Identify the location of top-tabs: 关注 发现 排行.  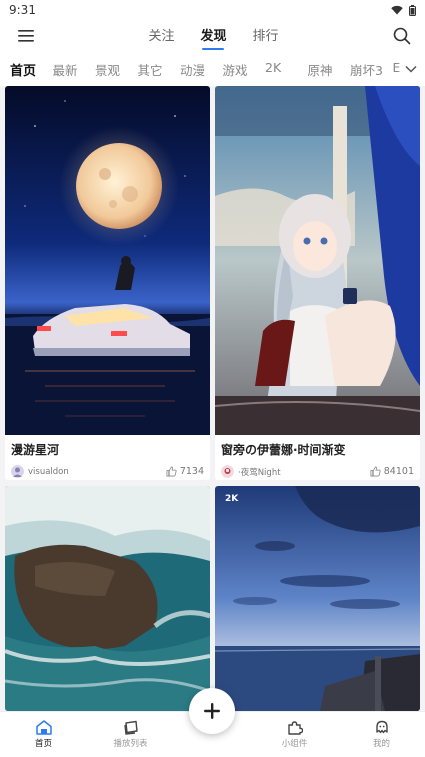
(213, 36).